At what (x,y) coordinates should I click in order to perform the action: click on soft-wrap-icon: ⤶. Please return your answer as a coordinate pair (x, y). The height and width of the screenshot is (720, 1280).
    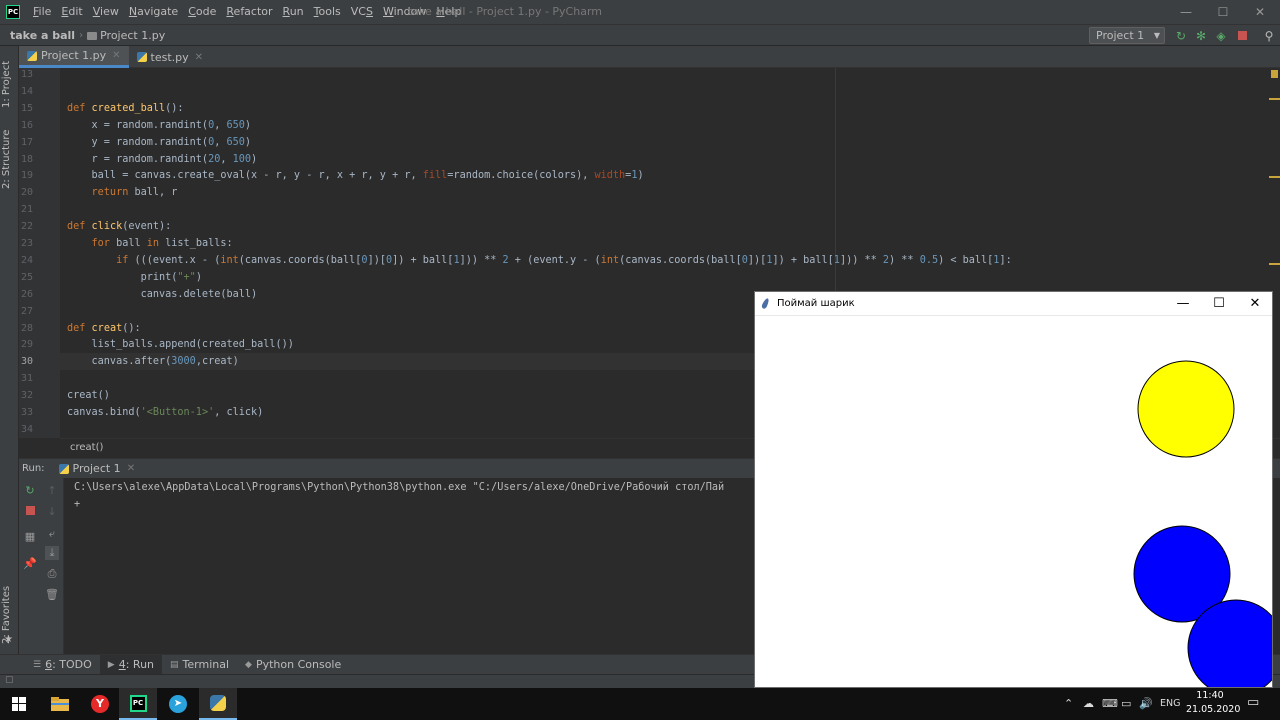
    Looking at the image, I should click on (52, 534).